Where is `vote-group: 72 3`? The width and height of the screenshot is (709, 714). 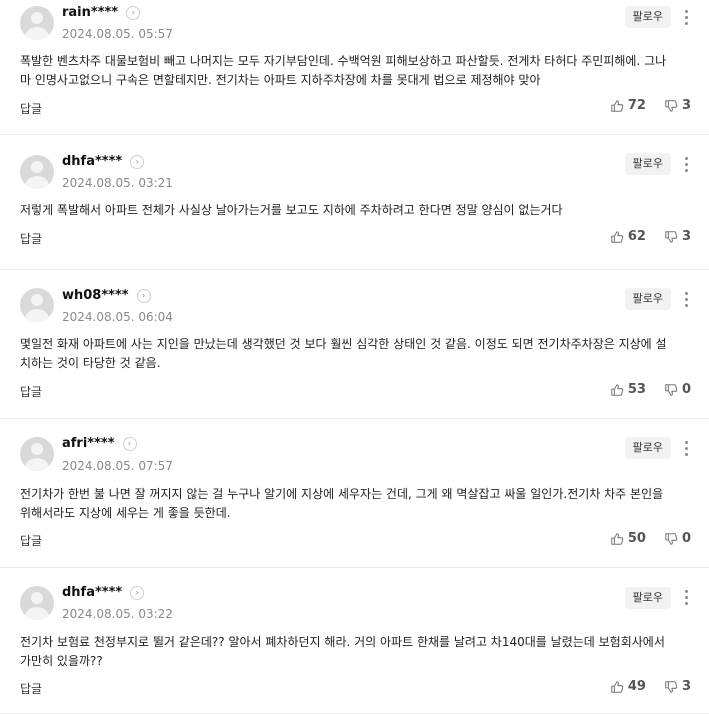 vote-group: 72 3 is located at coordinates (650, 105).